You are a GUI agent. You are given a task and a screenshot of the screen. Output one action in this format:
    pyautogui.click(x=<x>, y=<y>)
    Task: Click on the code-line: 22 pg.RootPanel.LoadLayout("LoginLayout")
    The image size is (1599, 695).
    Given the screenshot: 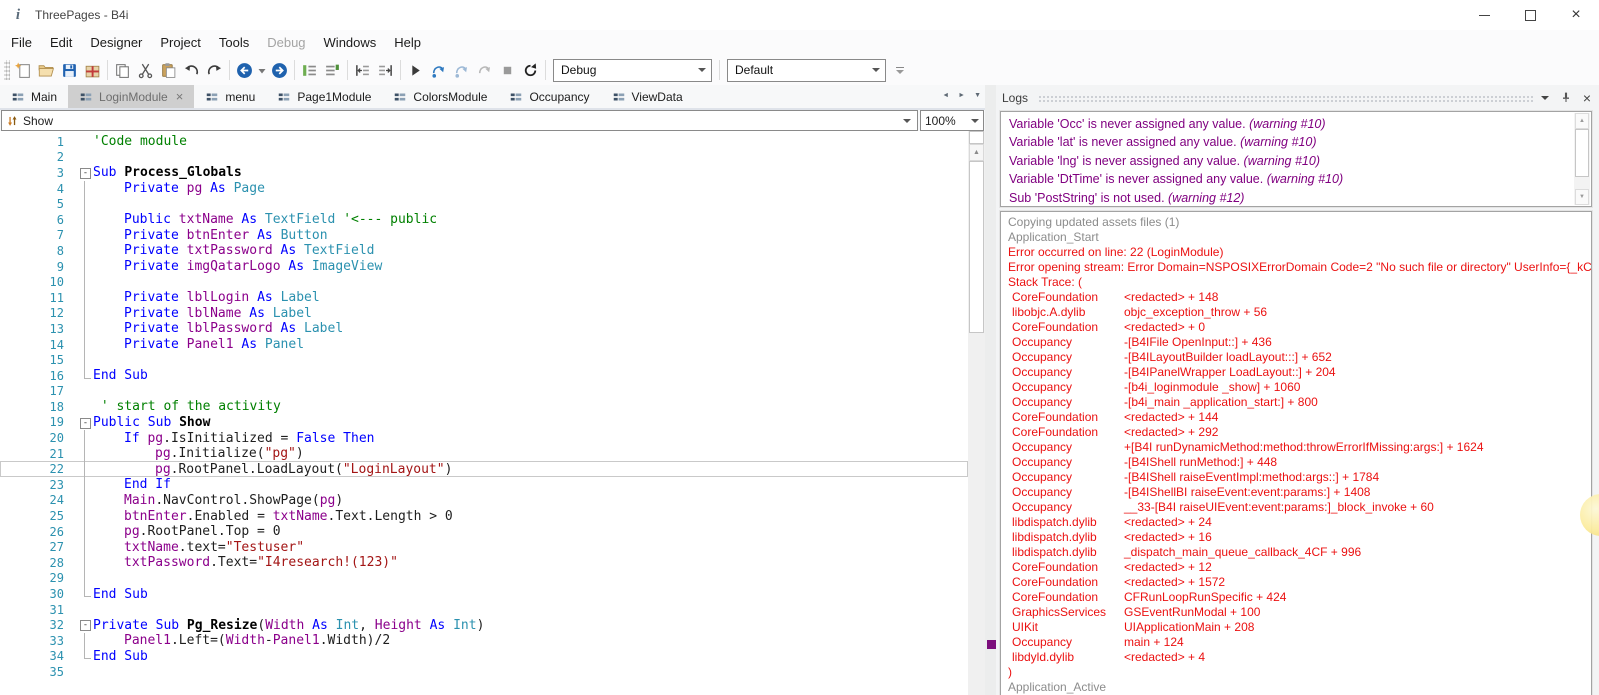 What is the action you would take?
    pyautogui.click(x=484, y=469)
    